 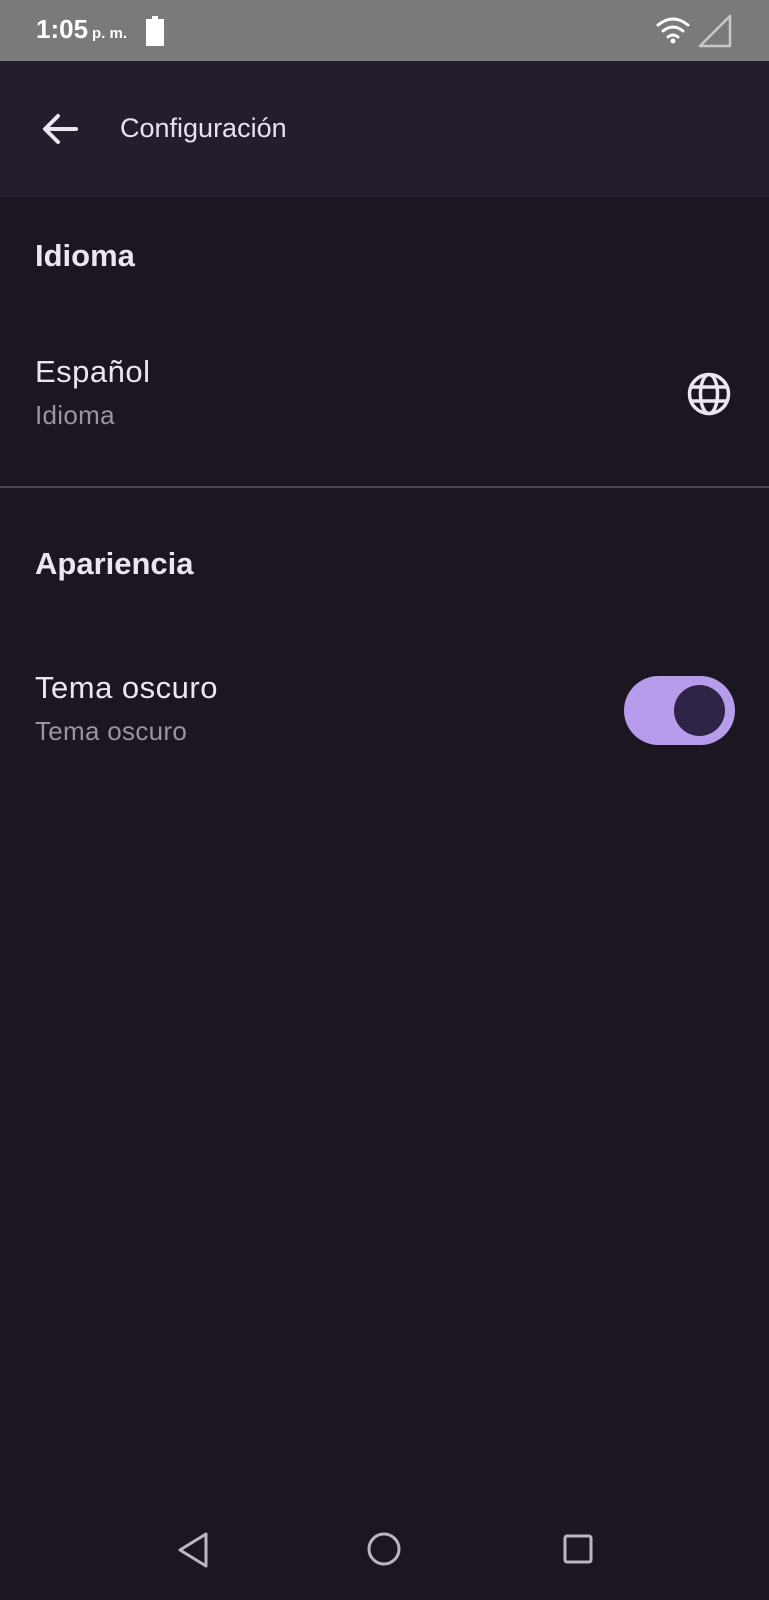 What do you see at coordinates (155, 31) in the screenshot?
I see `battery-icon` at bounding box center [155, 31].